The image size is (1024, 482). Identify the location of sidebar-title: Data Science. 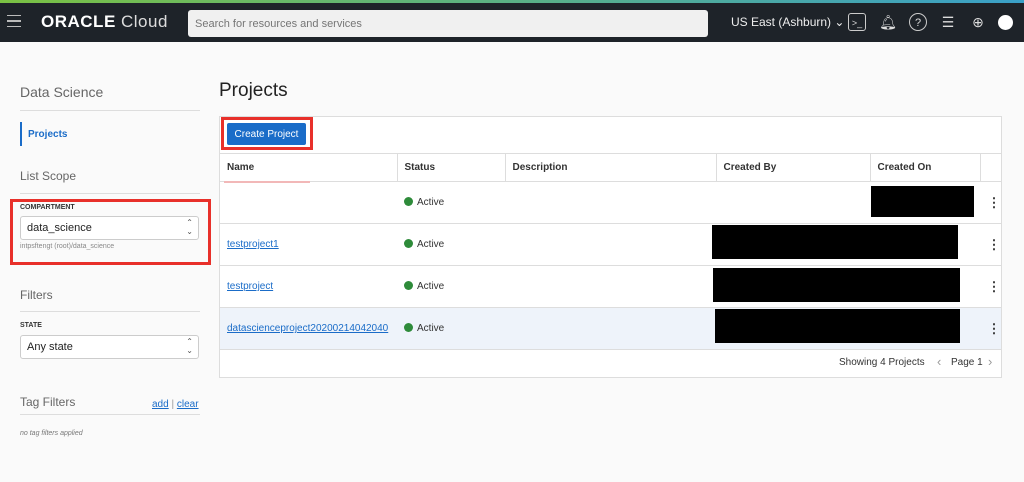
(62, 92).